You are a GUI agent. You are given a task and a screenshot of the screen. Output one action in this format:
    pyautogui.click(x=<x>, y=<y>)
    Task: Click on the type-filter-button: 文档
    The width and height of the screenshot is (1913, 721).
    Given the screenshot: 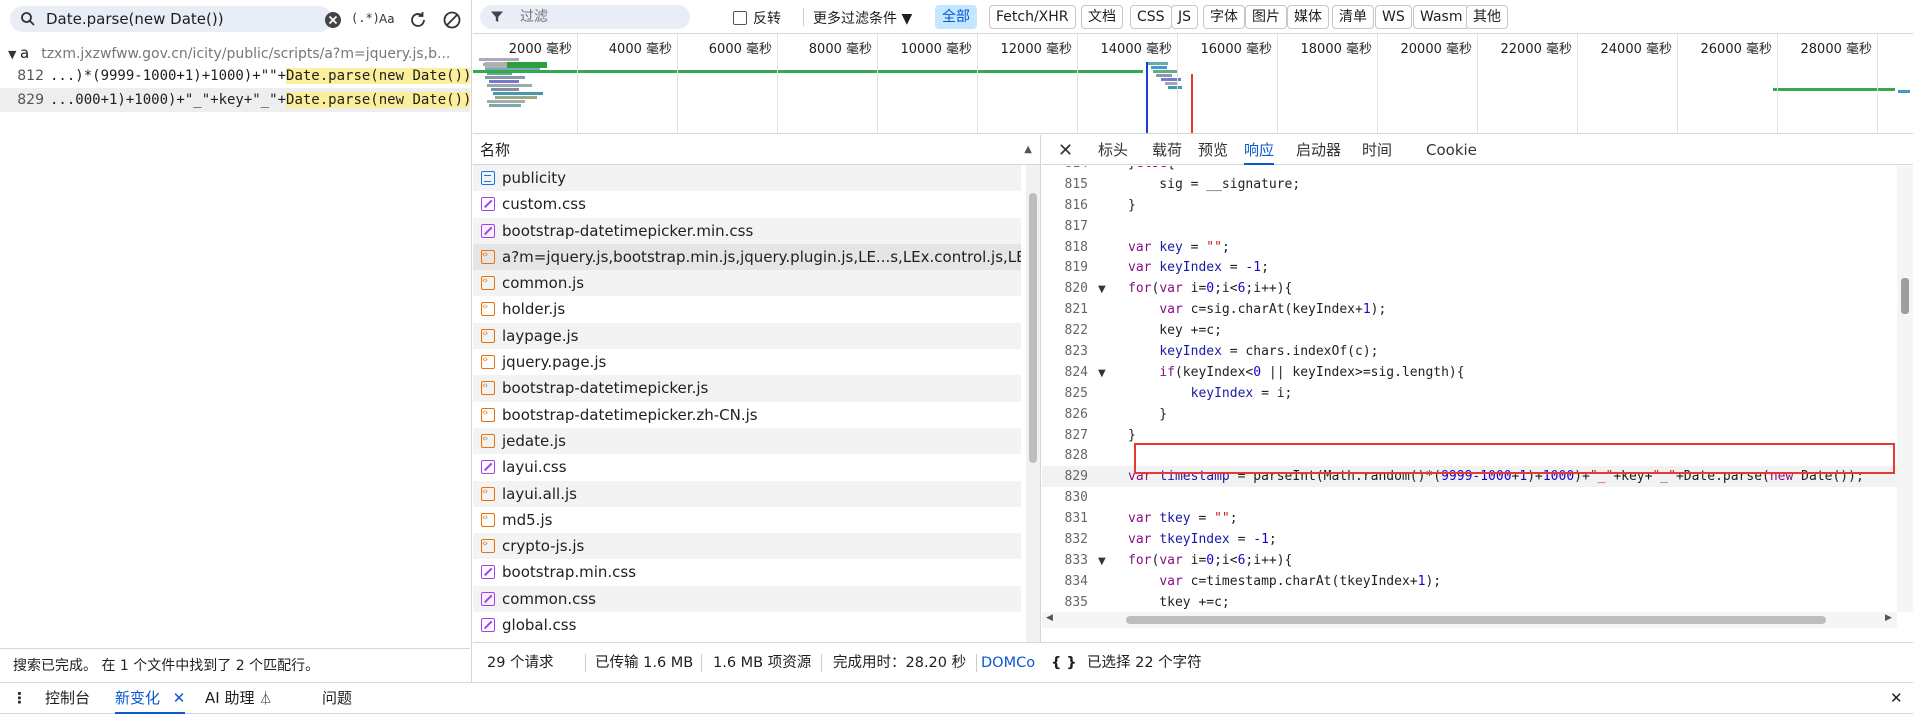 What is the action you would take?
    pyautogui.click(x=1102, y=17)
    